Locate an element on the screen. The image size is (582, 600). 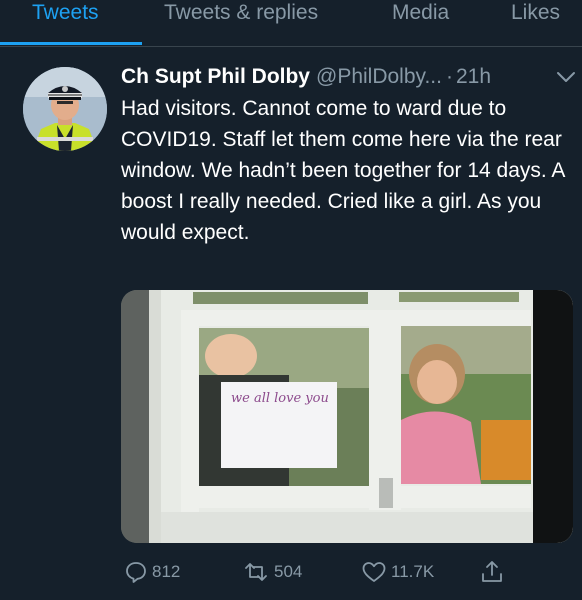
tab-likes: Likes is located at coordinates (535, 13).